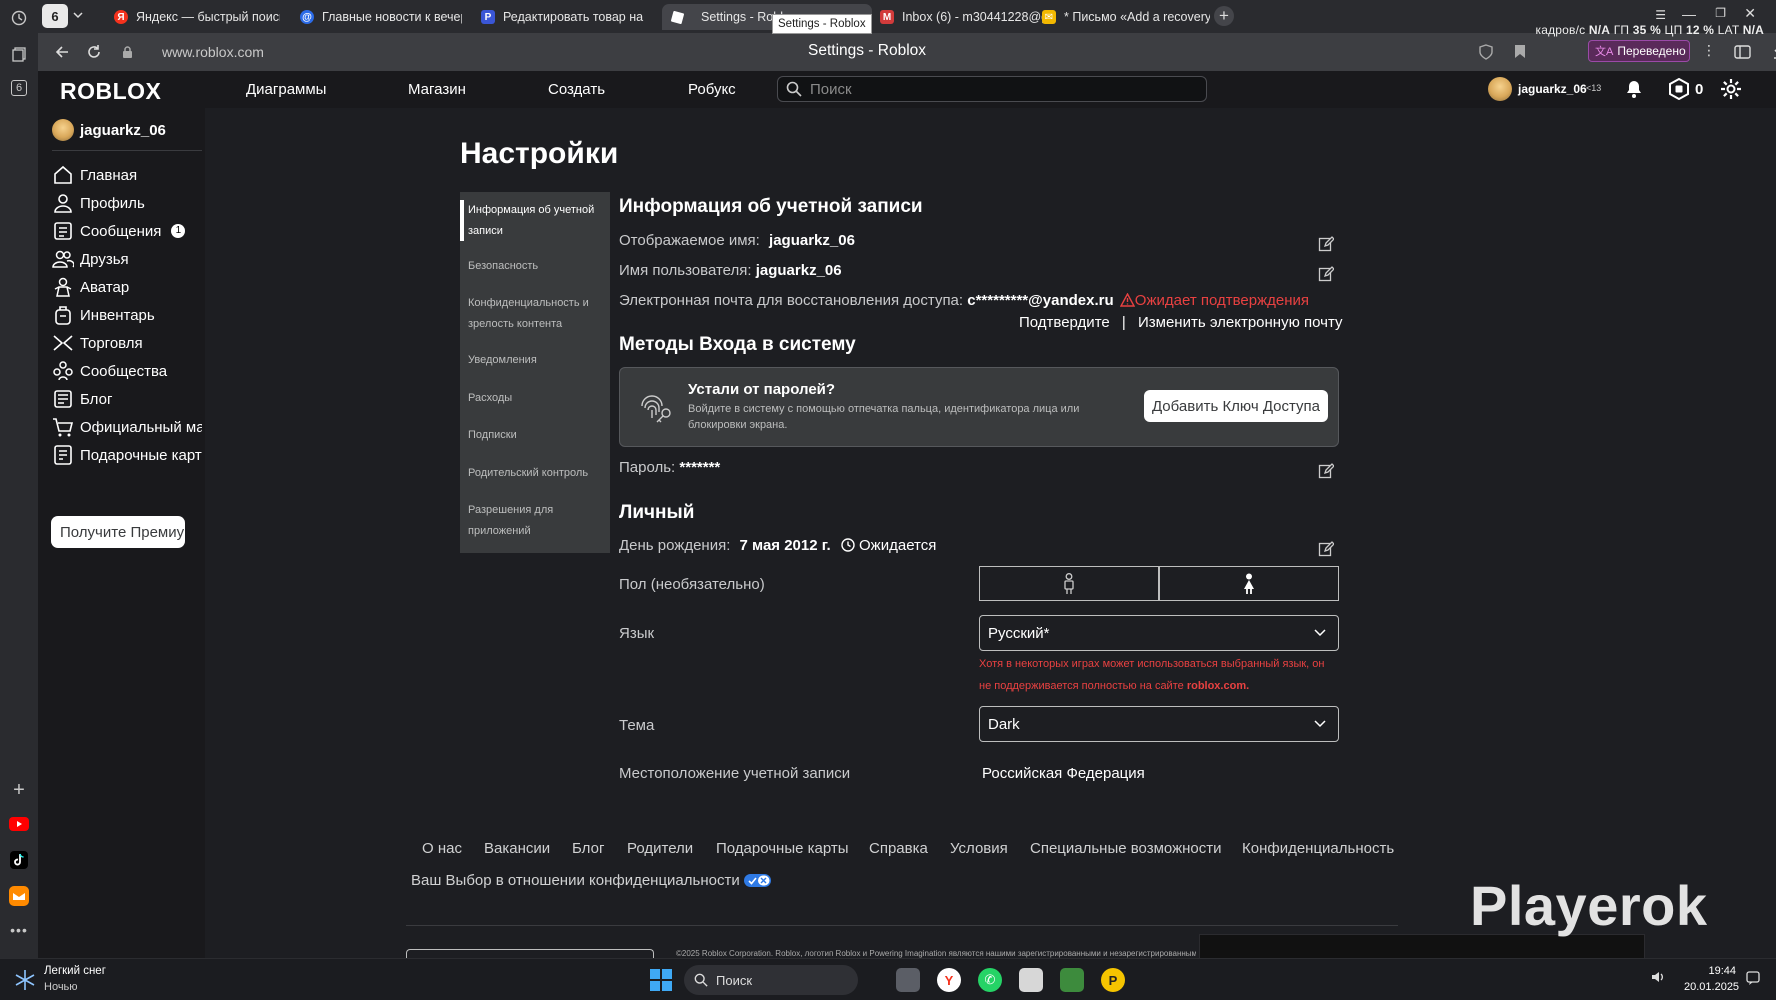  Describe the element at coordinates (535, 360) in the screenshot. I see `tab-notifications: Уведомления` at that location.